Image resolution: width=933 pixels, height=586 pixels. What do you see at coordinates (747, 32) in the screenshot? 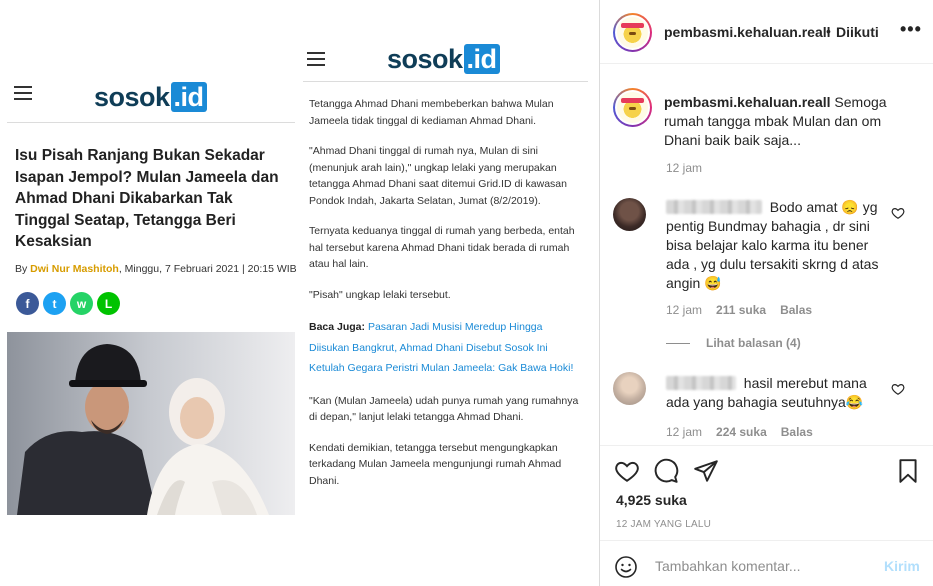
I see `username-link: pembasmi.kehaluan.reall` at bounding box center [747, 32].